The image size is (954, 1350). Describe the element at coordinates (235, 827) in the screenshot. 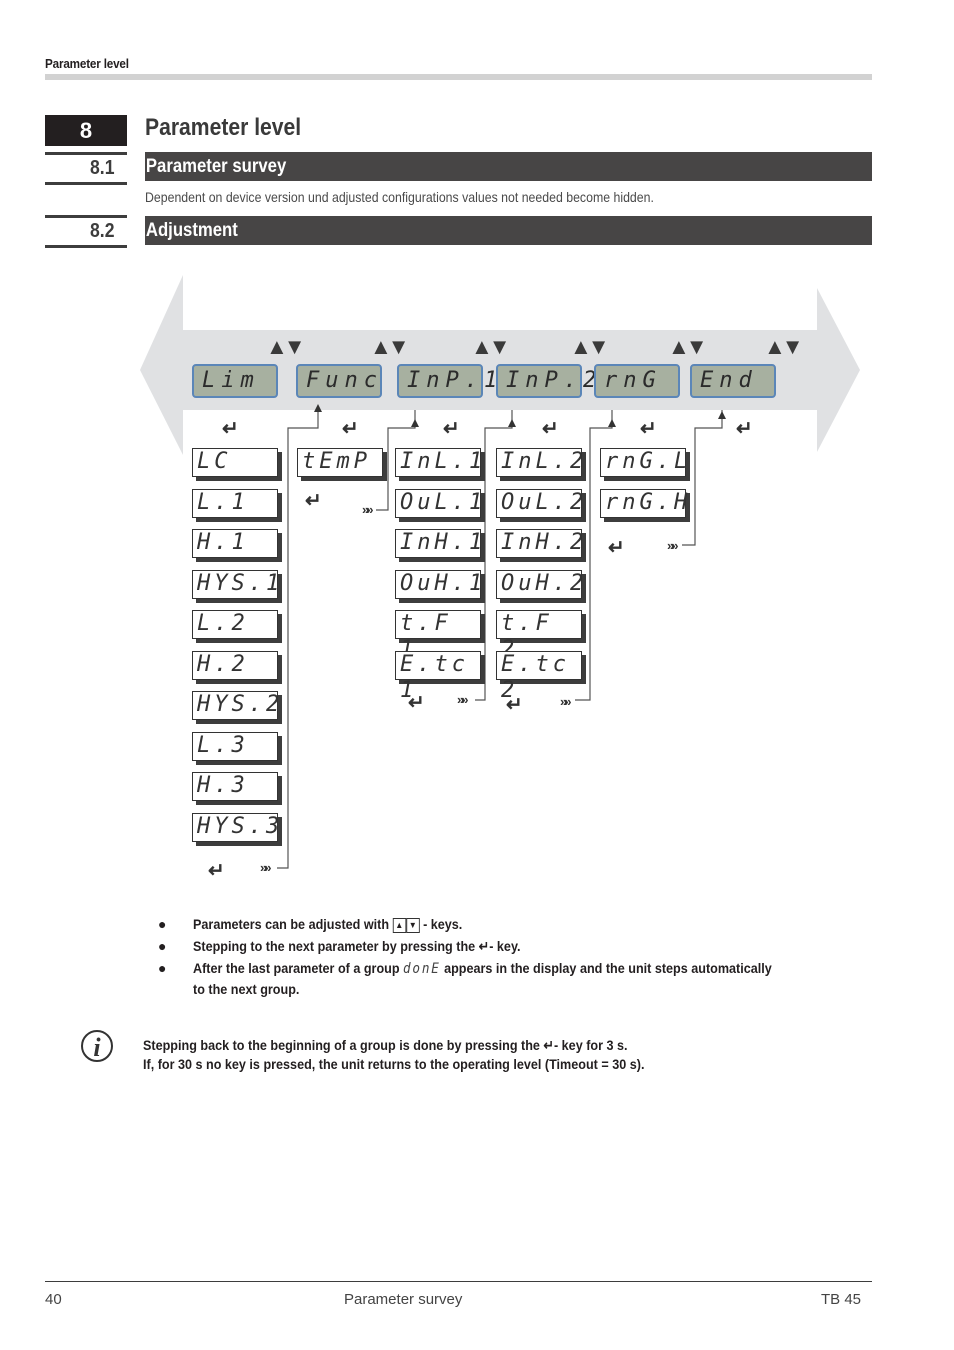

I see `parameter-display: HYS.3` at that location.